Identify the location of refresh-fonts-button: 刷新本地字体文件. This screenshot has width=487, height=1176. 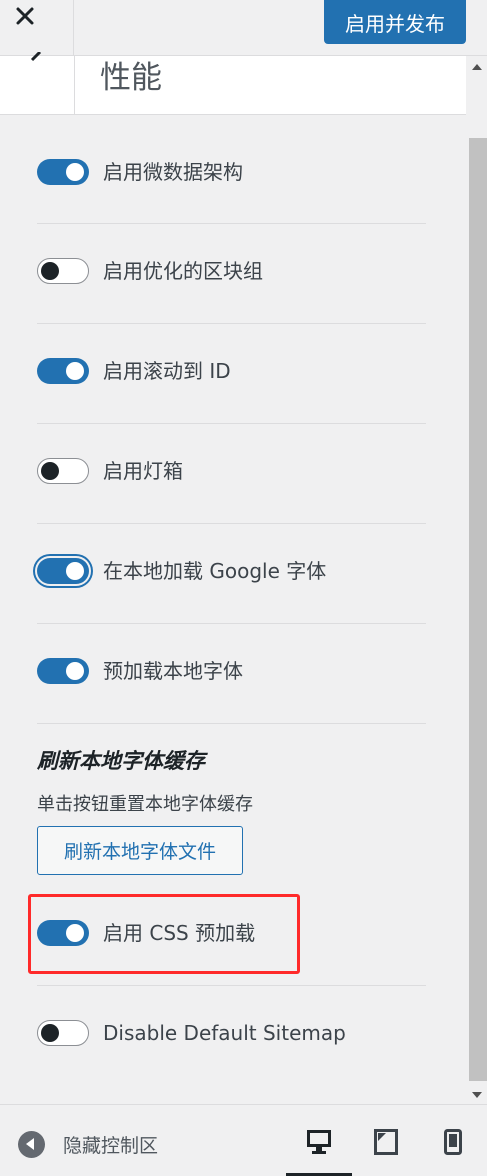
(140, 850).